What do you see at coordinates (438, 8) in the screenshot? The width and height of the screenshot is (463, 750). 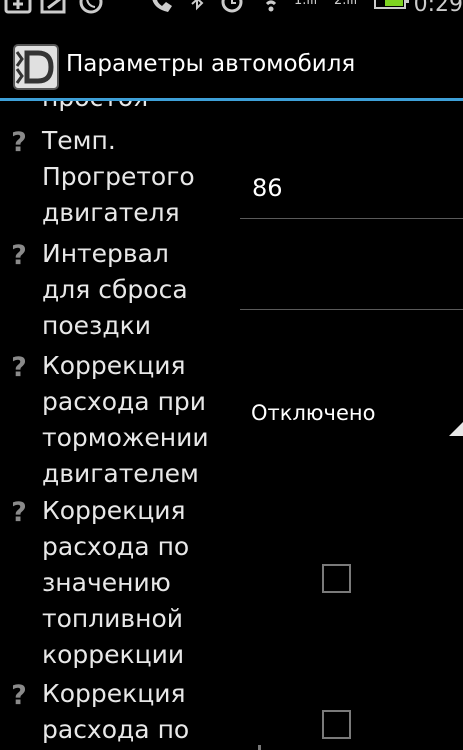 I see `clock-time: 0:29` at bounding box center [438, 8].